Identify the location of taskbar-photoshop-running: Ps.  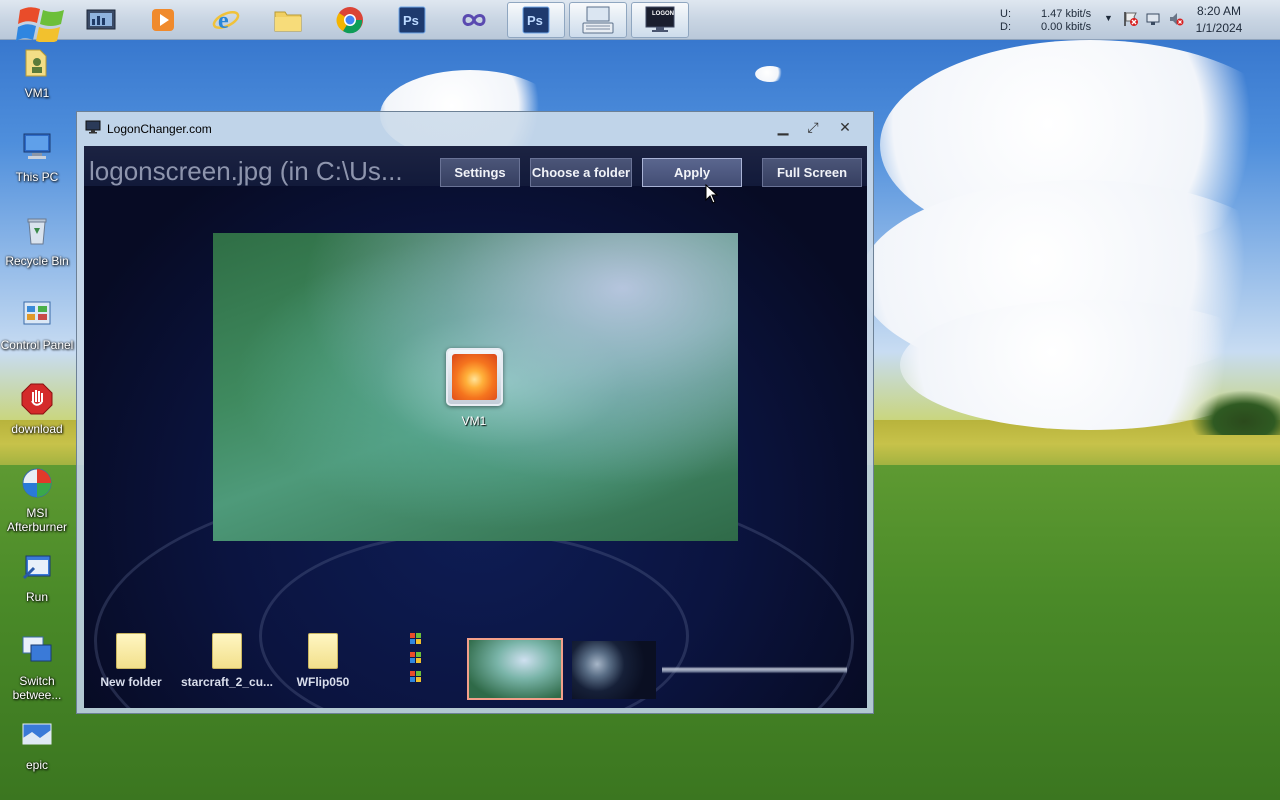
(536, 20).